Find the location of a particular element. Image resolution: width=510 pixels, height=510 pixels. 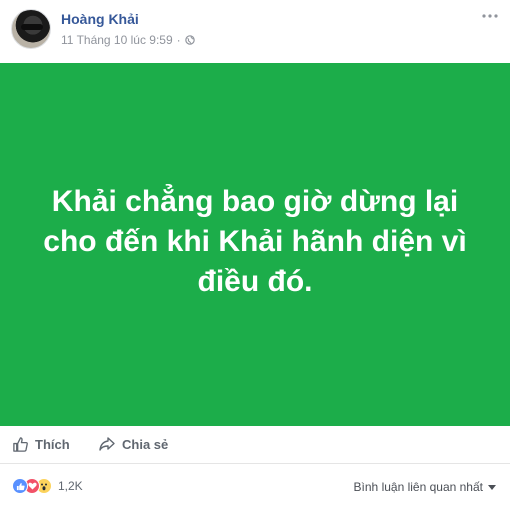

comment-sort-label: Bình luận liên quan nhất is located at coordinates (418, 487).